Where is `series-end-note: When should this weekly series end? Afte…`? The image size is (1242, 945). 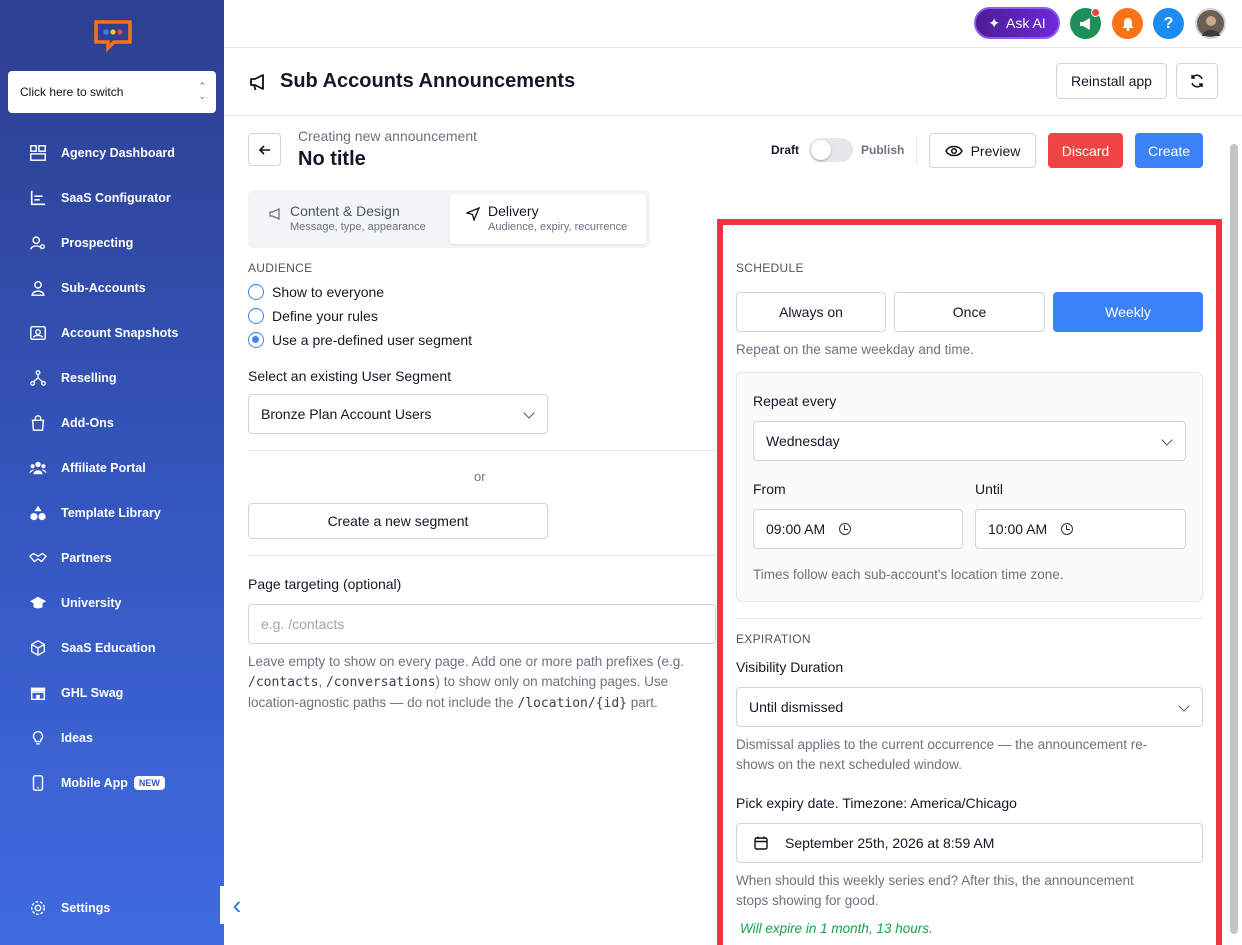
series-end-note: When should this weekly series end? Afte… is located at coordinates (971, 891).